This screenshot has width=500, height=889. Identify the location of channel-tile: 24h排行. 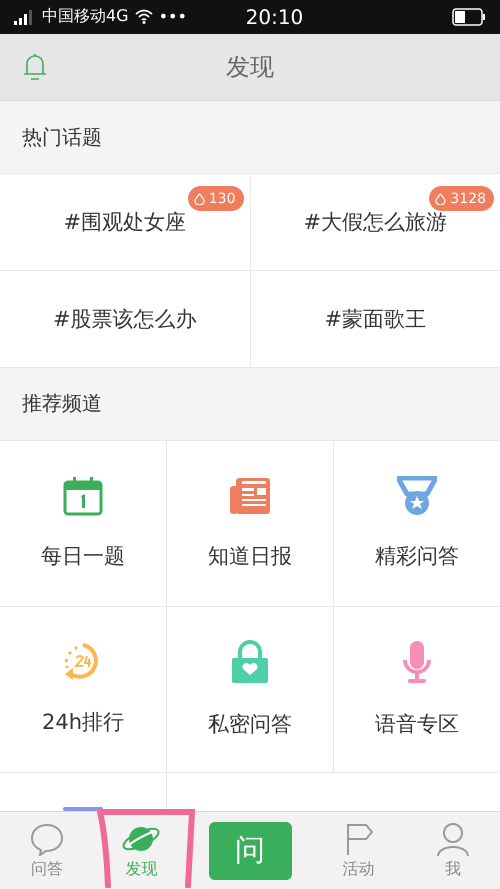
(83, 689).